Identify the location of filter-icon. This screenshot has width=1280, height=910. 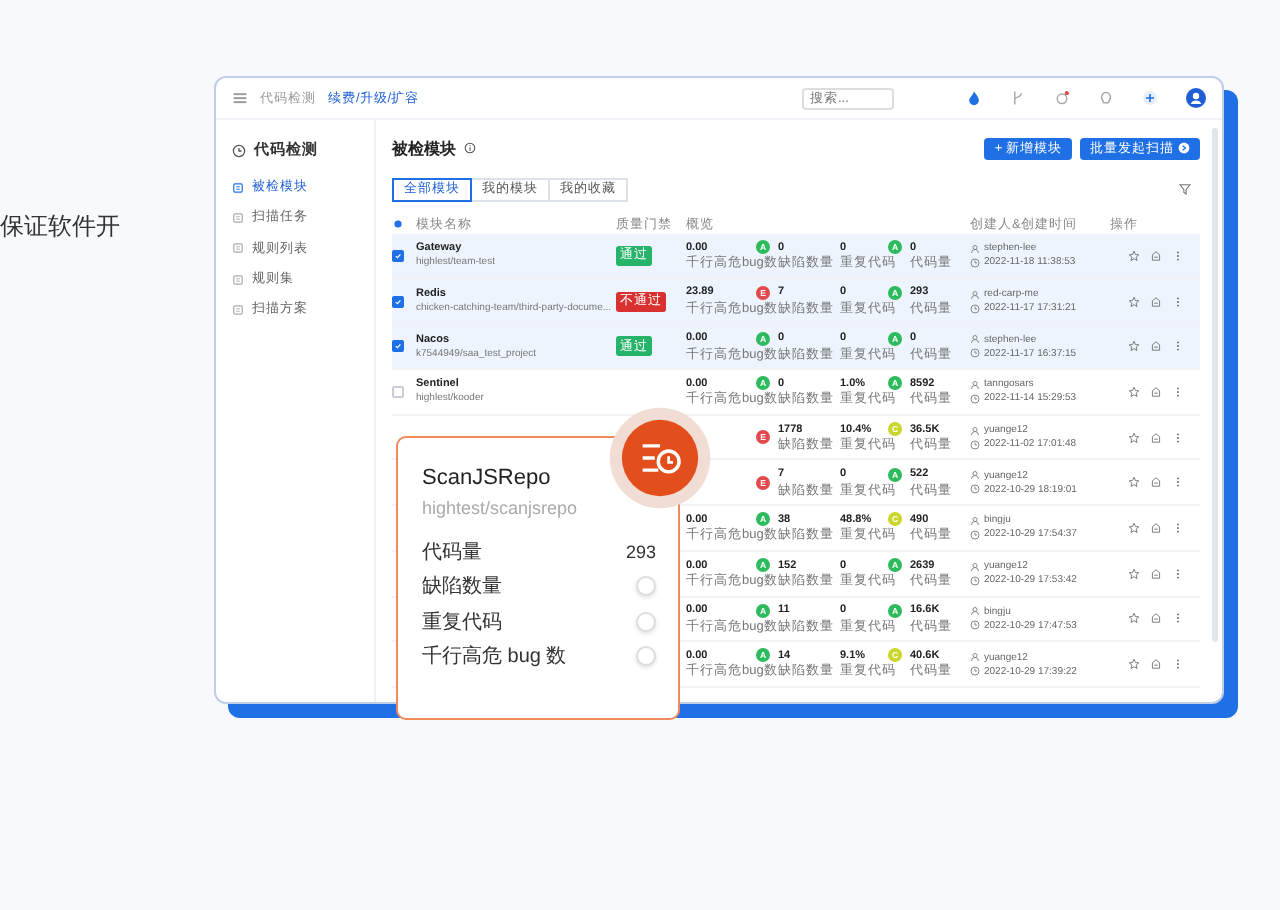
(1185, 189).